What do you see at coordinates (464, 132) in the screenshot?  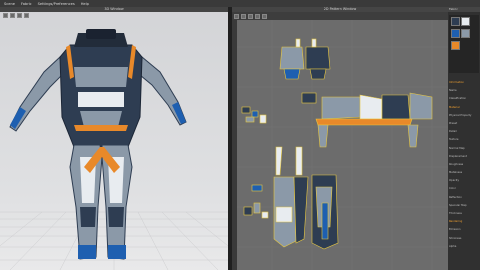 I see `property-row: Detail` at bounding box center [464, 132].